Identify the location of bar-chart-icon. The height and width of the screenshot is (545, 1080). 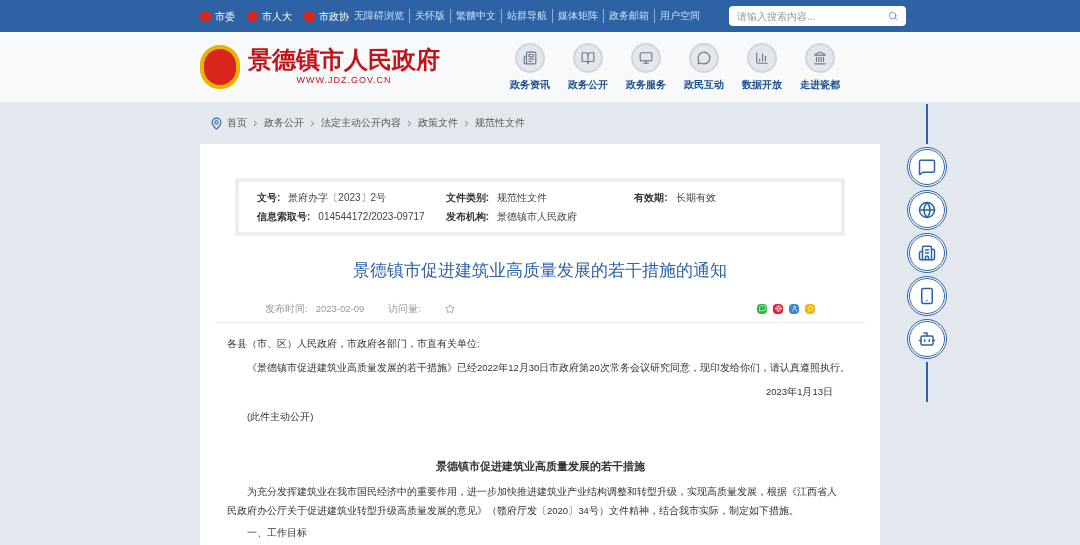
(762, 57).